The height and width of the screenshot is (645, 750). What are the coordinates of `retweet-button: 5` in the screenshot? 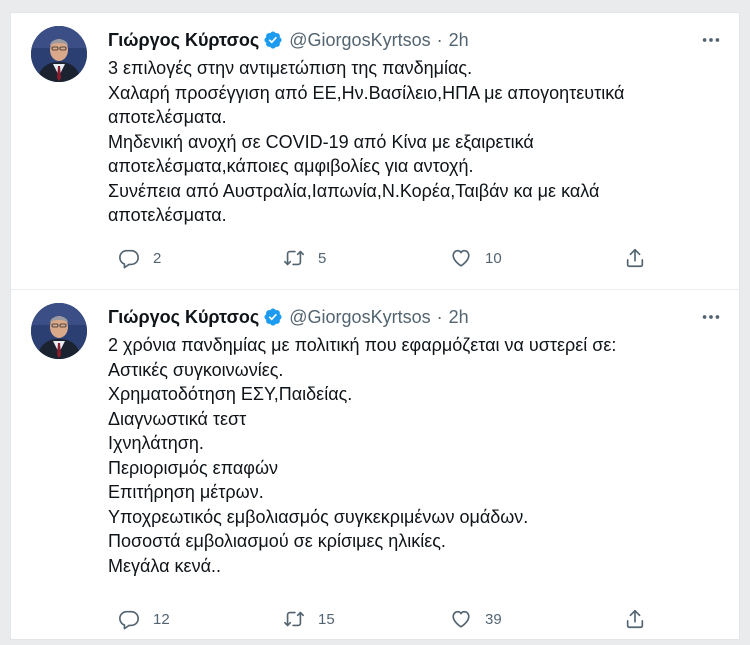 It's located at (304, 258).